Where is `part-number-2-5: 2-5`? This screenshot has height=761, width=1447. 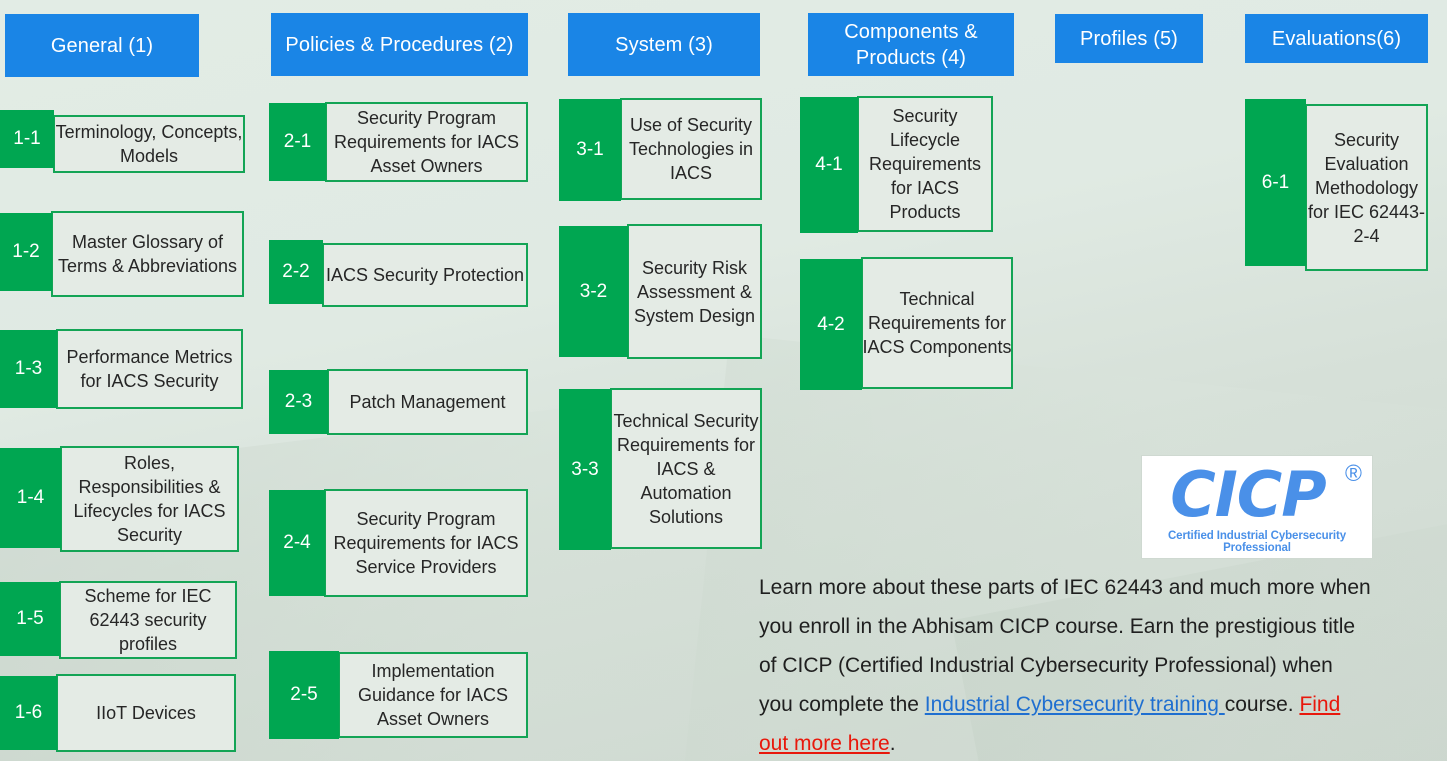 part-number-2-5: 2-5 is located at coordinates (304, 695).